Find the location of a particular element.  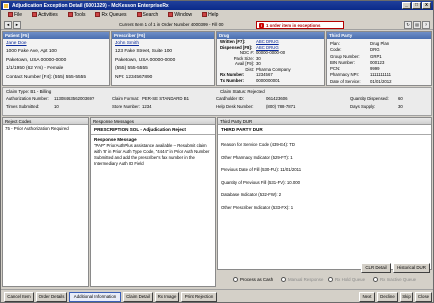

claim-format-label: Claim Format: is located at coordinates (125, 98).